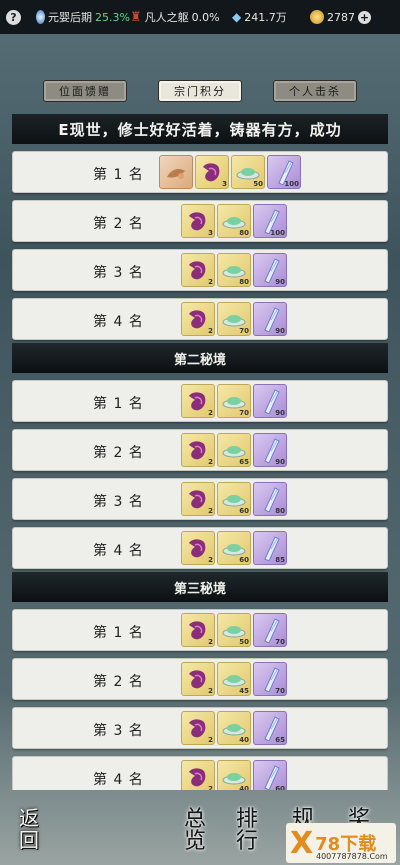 Image resolution: width=400 pixels, height=865 pixels. I want to click on reward-items: 2 50 70, so click(234, 630).